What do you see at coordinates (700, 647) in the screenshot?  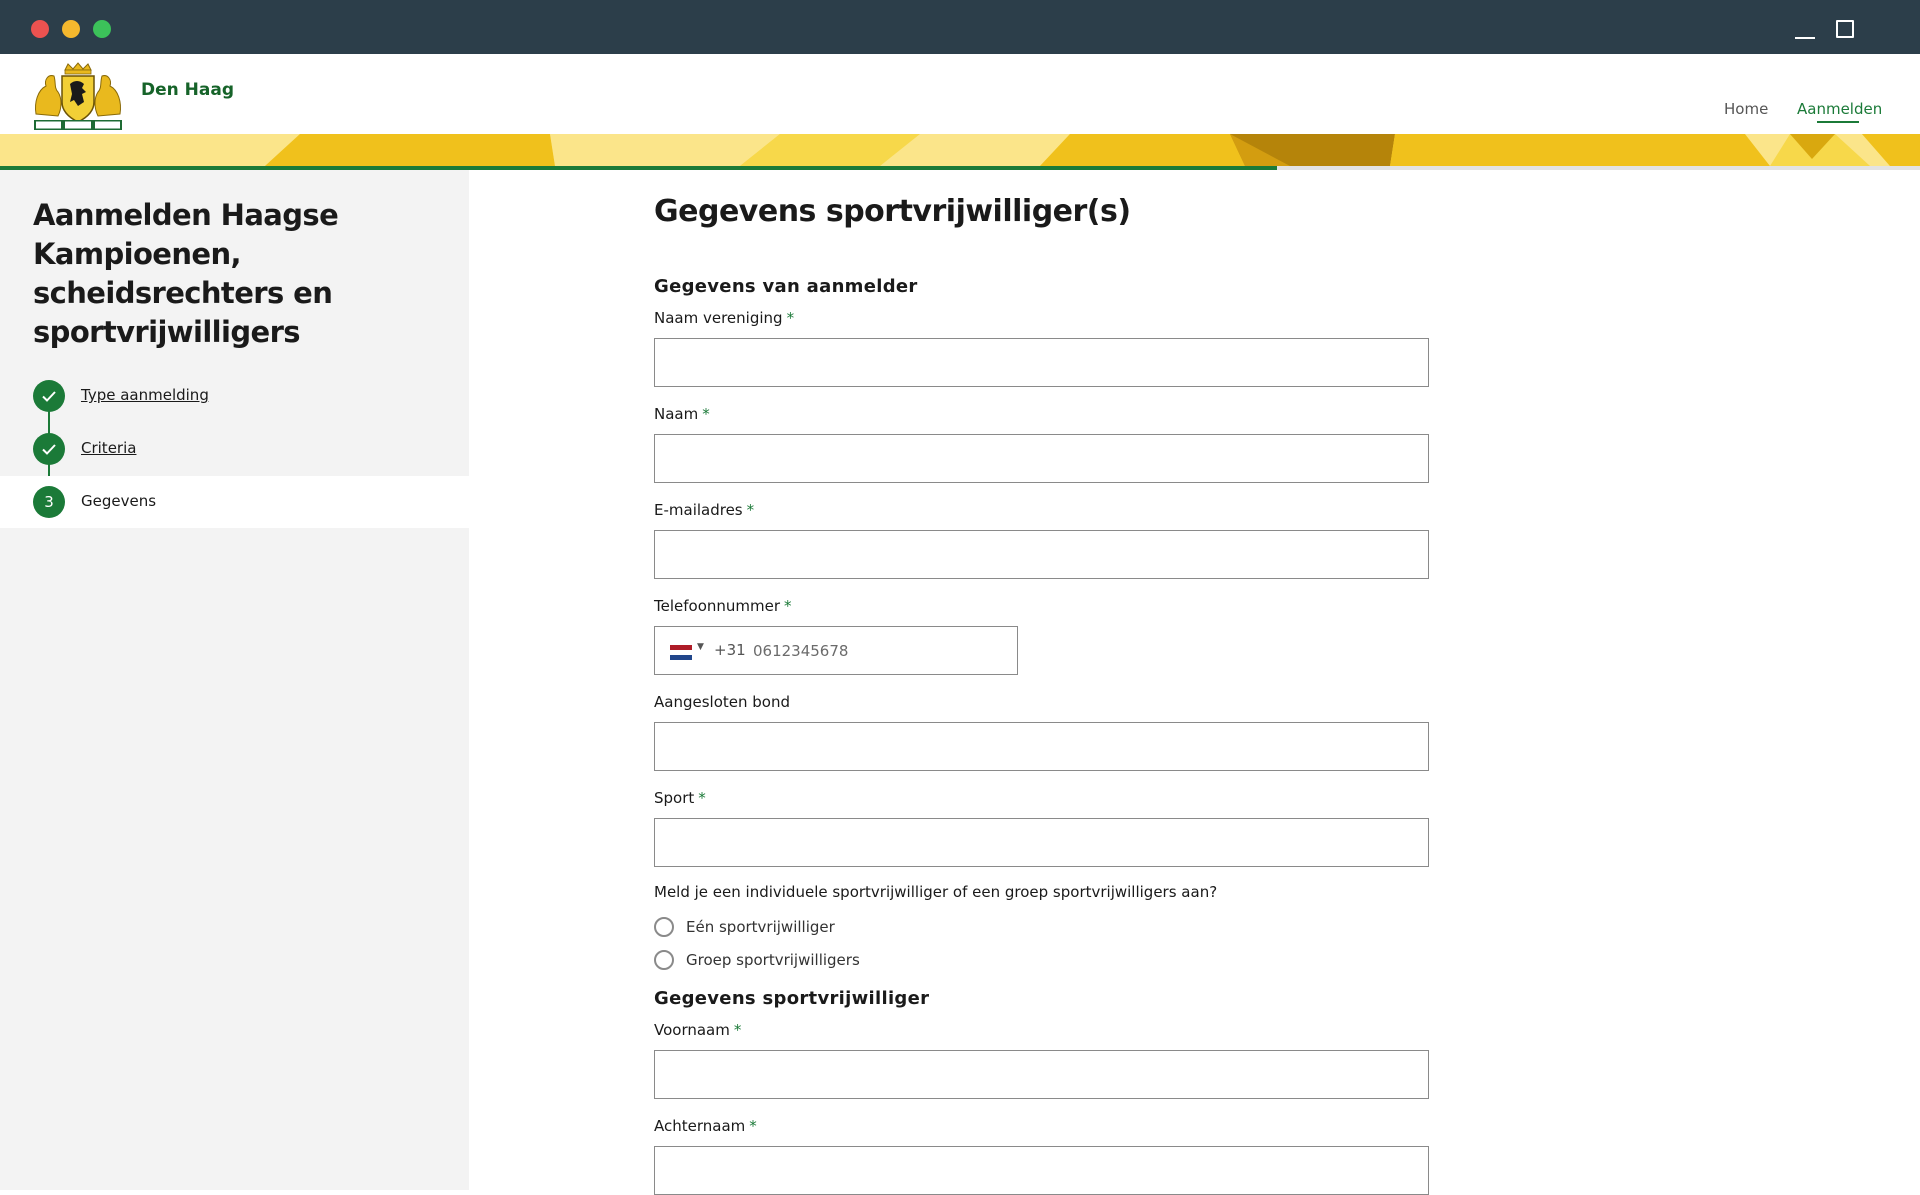 I see `country-dropdown-caret-icon: ▼` at bounding box center [700, 647].